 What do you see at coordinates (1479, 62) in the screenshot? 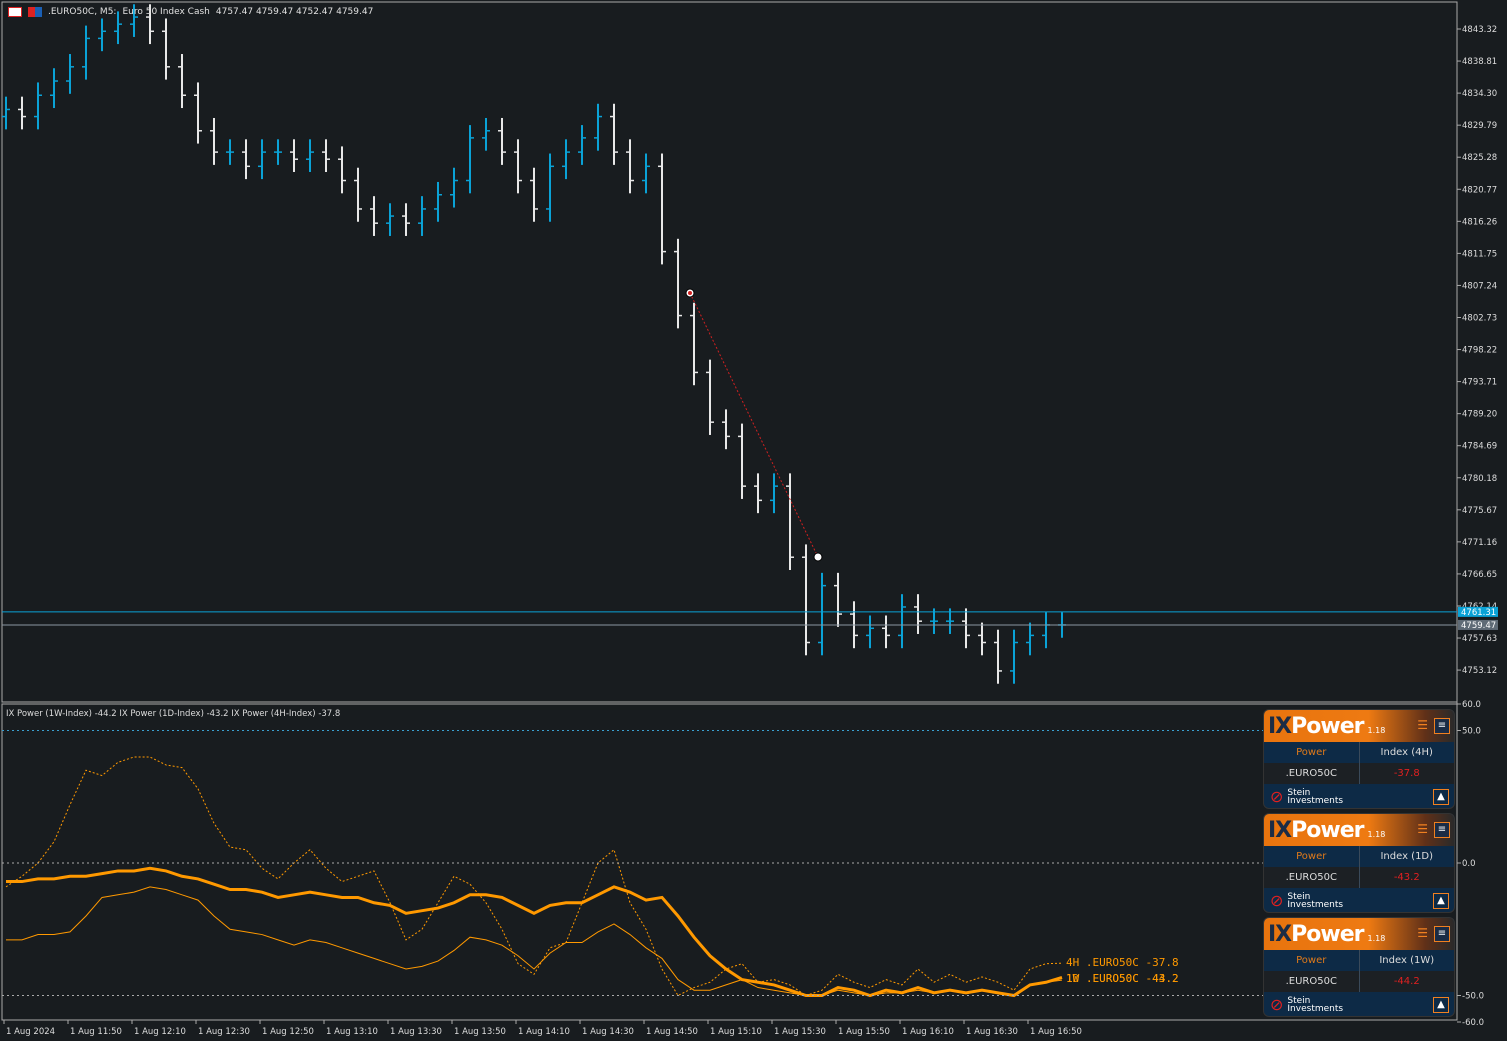
I see `price-tick: 4838.81` at bounding box center [1479, 62].